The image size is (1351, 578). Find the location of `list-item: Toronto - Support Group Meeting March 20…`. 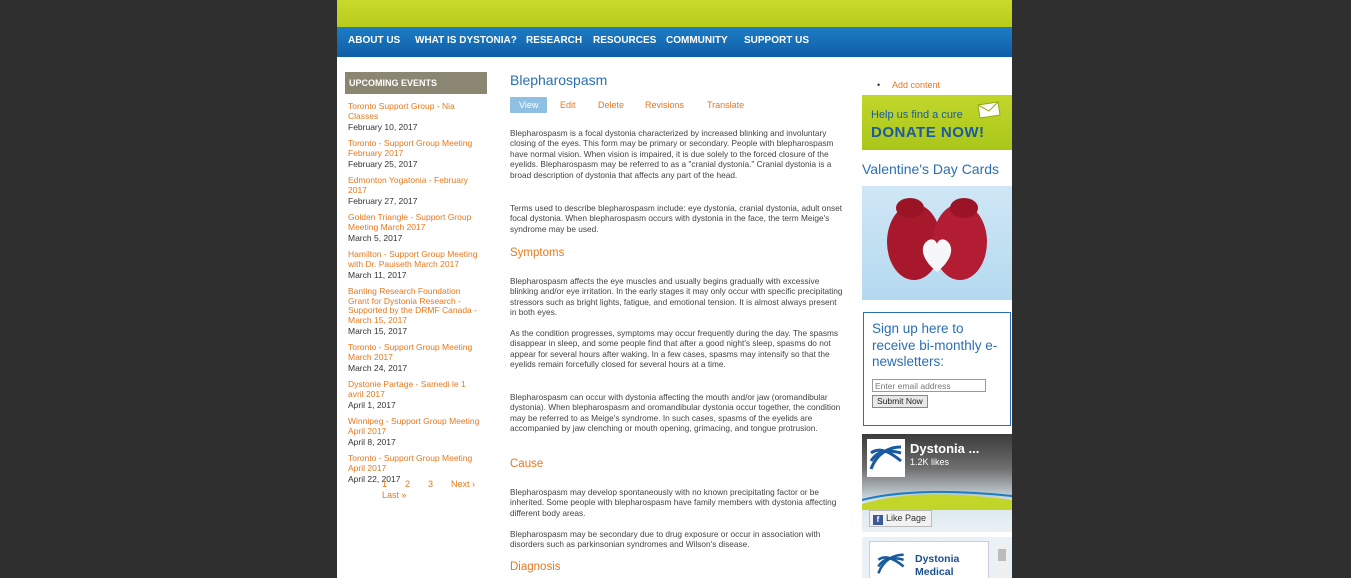

list-item: Toronto - Support Group Meeting March 20… is located at coordinates (415, 357).